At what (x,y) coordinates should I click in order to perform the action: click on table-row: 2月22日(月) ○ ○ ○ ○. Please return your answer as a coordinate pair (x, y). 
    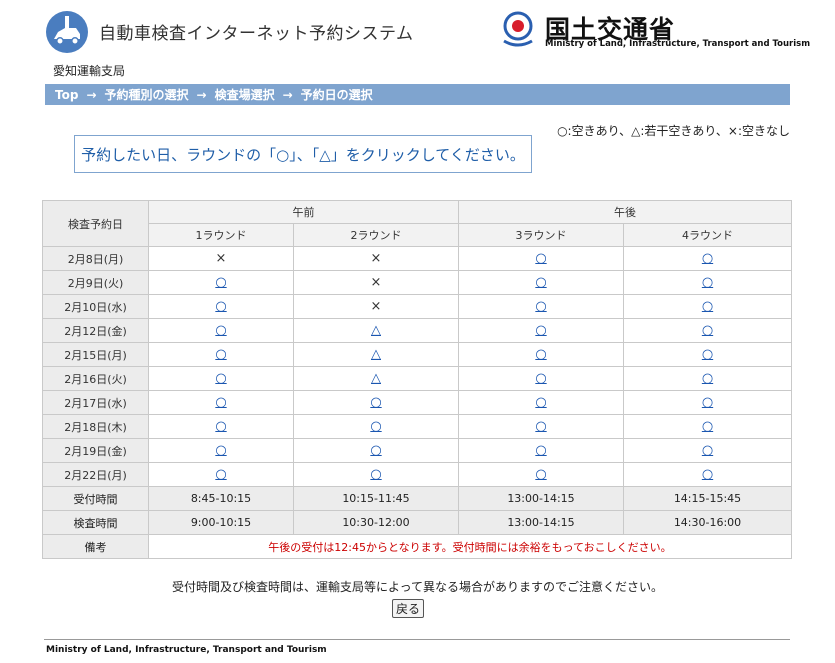
    Looking at the image, I should click on (417, 474).